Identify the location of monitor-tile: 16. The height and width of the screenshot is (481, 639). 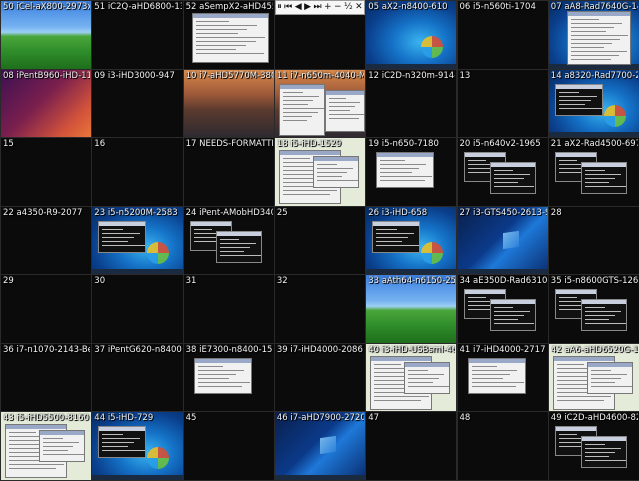
(137, 172).